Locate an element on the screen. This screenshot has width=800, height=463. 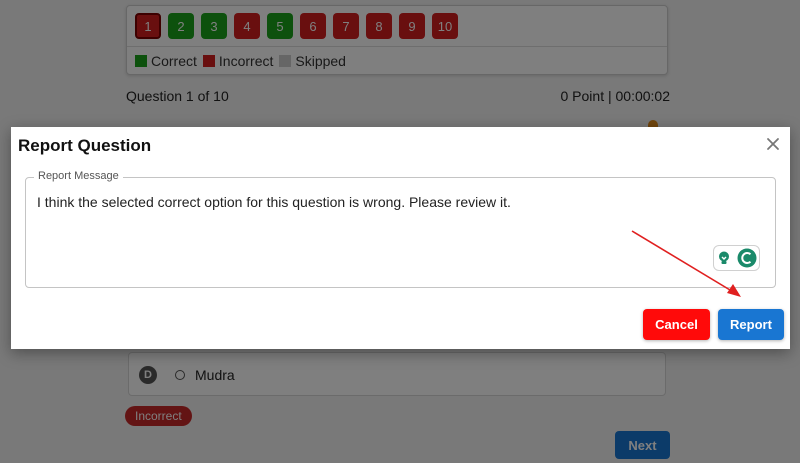
grammar-assistant-icon is located at coordinates (747, 258).